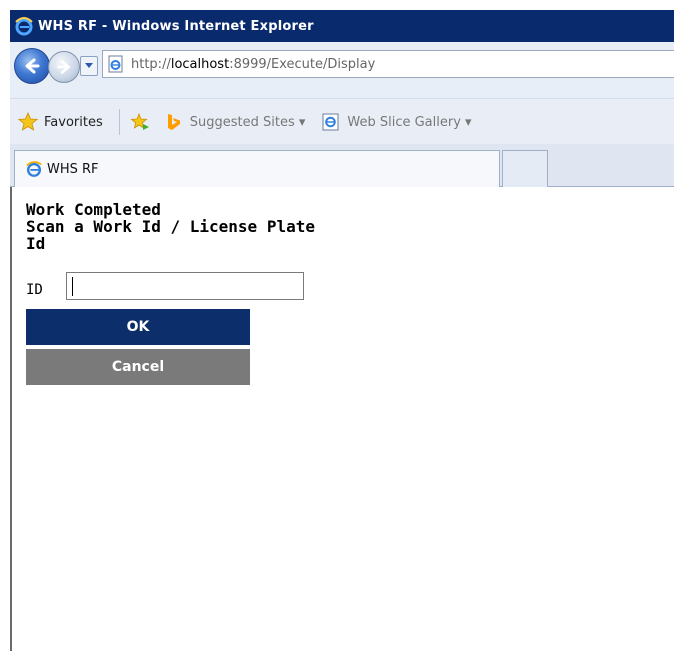  I want to click on favorites-star-icon, so click(28, 121).